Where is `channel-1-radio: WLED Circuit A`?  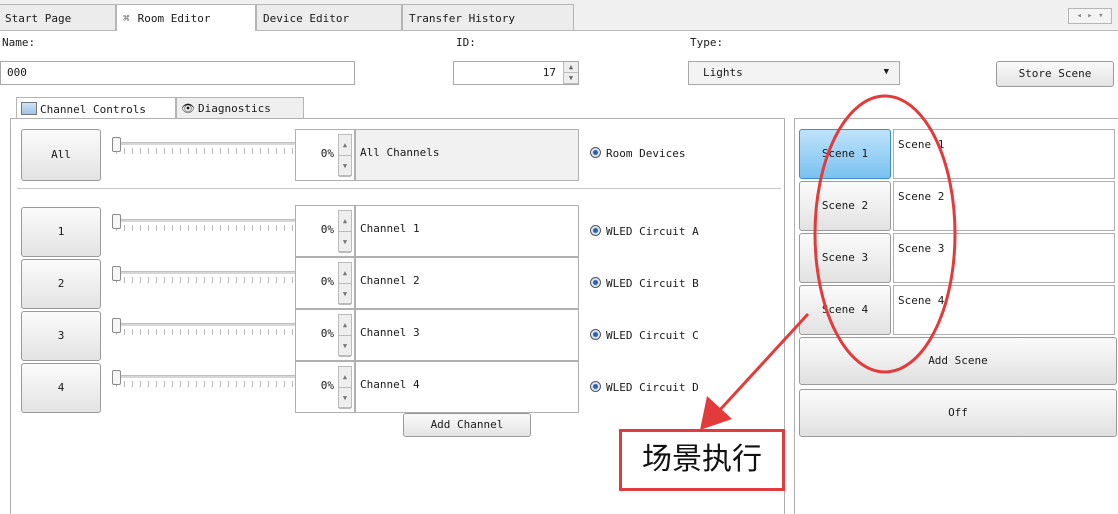 channel-1-radio: WLED Circuit A is located at coordinates (644, 231).